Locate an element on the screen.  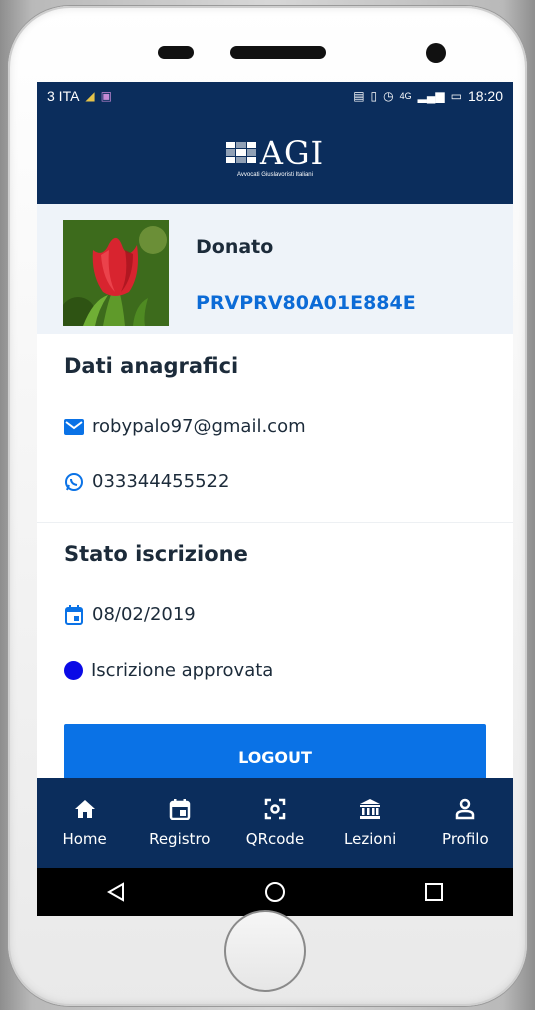
date-row: 08/02/2019 is located at coordinates (130, 614).